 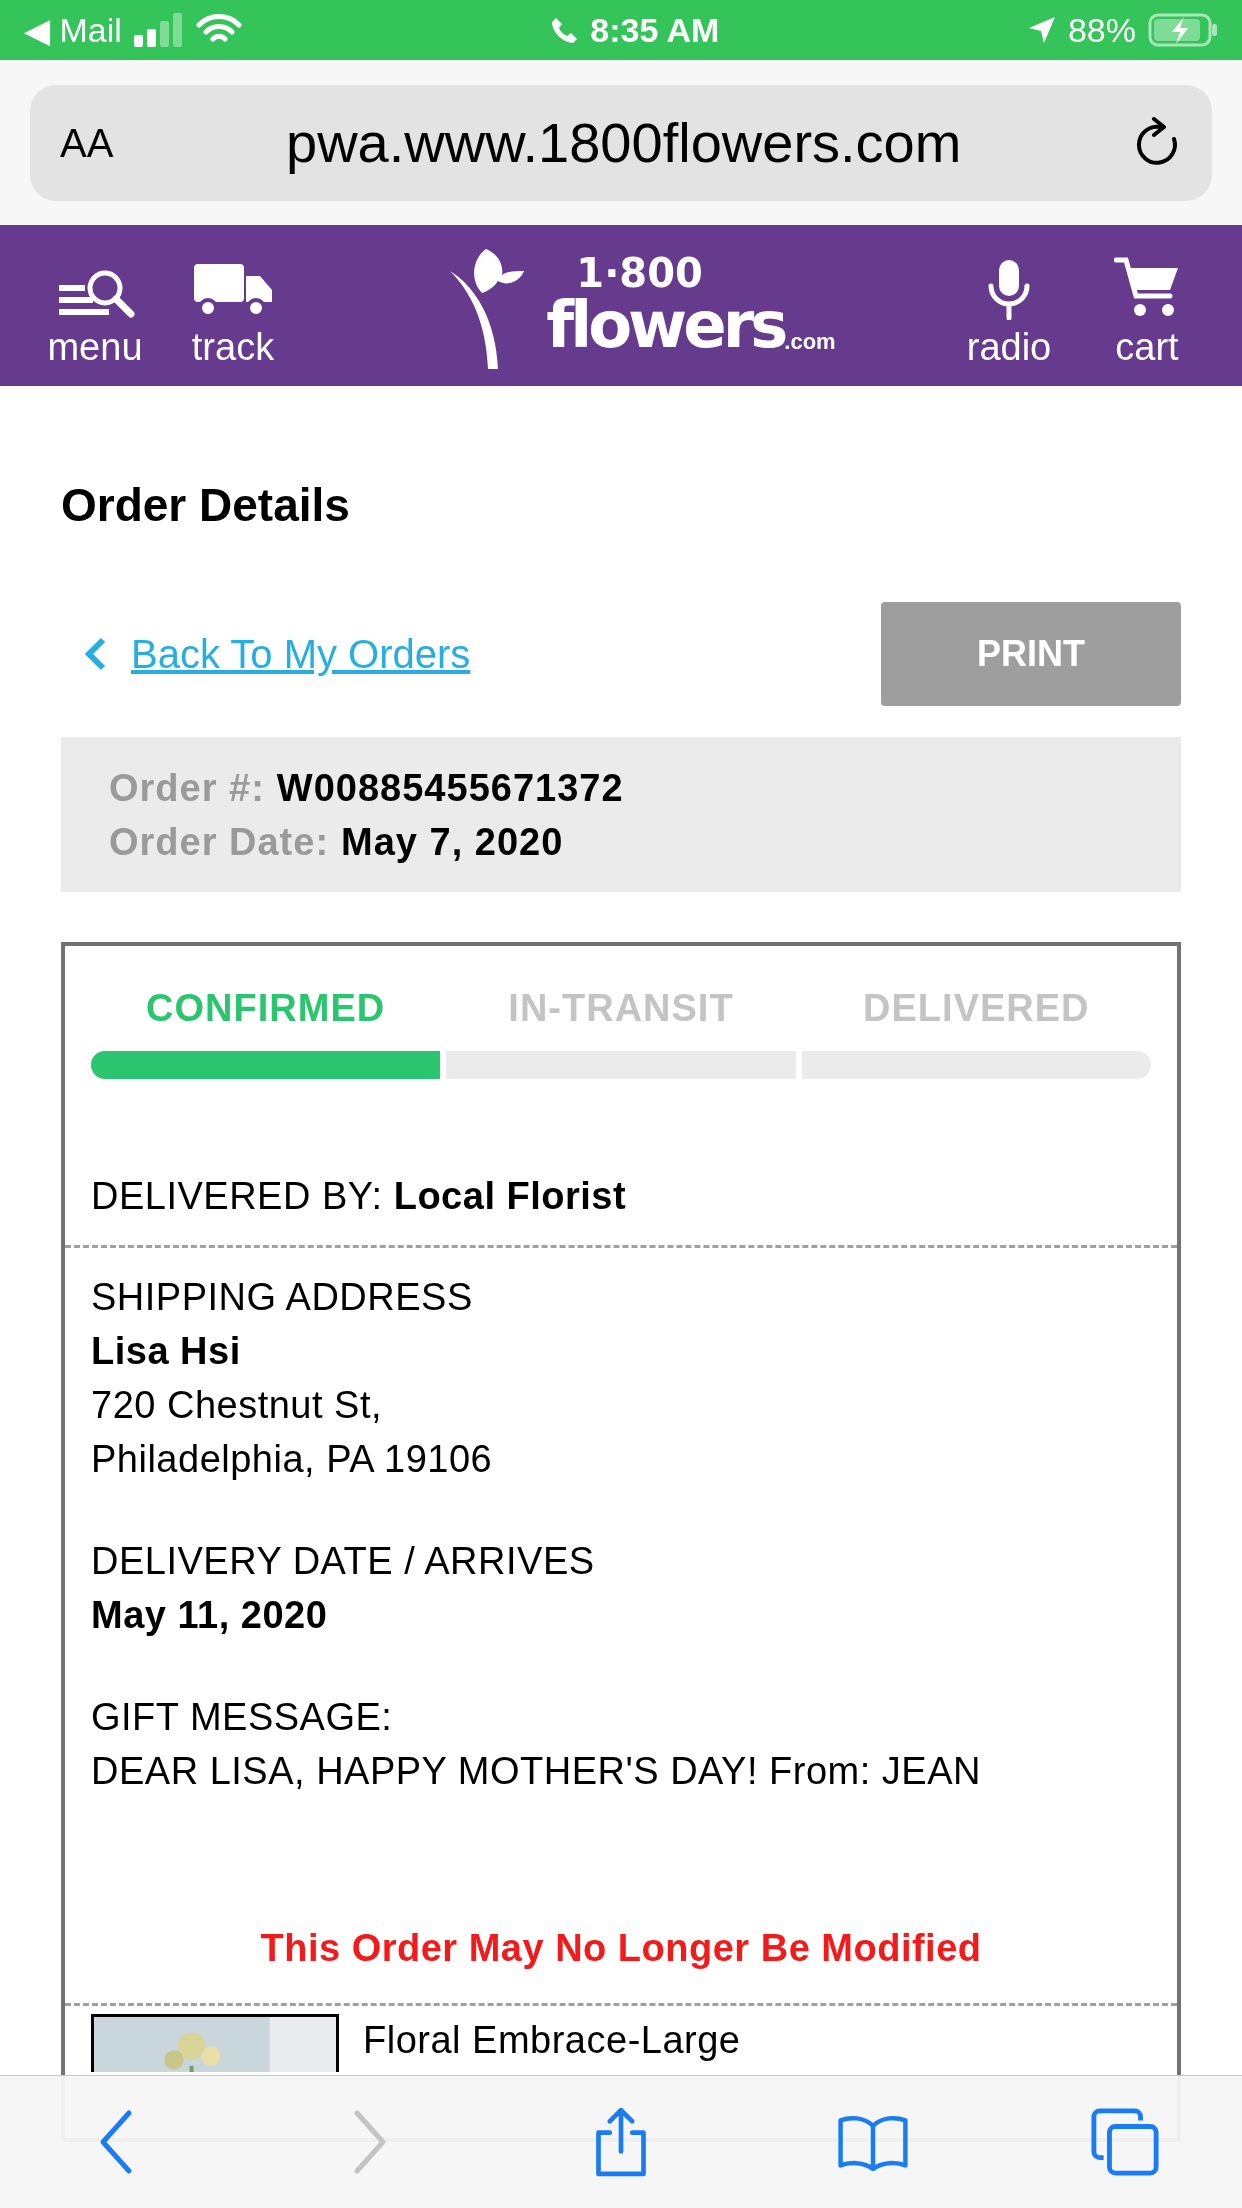 What do you see at coordinates (219, 842) in the screenshot?
I see `order-date-label: Order Date:` at bounding box center [219, 842].